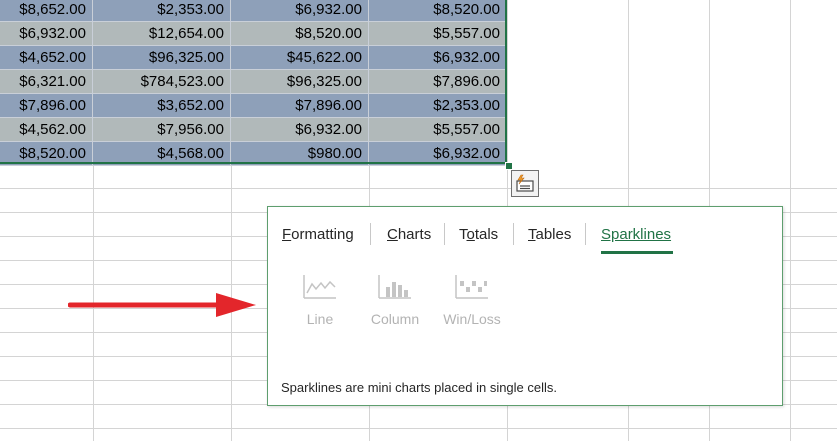 The height and width of the screenshot is (441, 837). Describe the element at coordinates (409, 235) in the screenshot. I see `tab-charts: Charts` at that location.